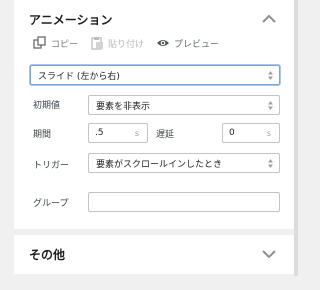 This screenshot has width=320, height=290. Describe the element at coordinates (165, 135) in the screenshot. I see `delay-label: 遅延` at that location.